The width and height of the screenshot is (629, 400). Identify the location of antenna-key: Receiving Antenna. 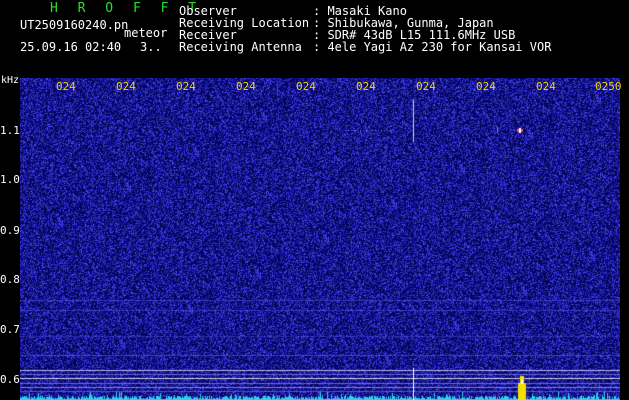
(240, 47).